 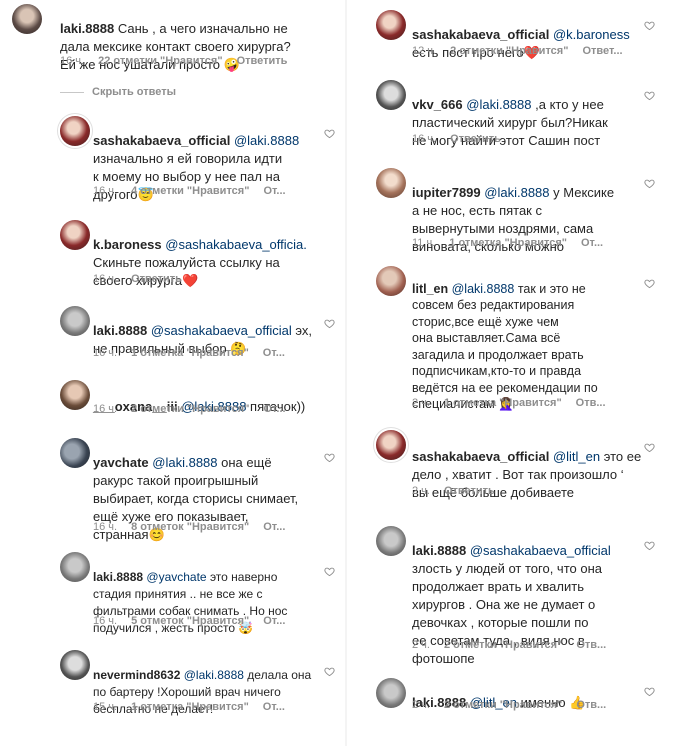 I want to click on panel-divider, so click(x=346, y=373).